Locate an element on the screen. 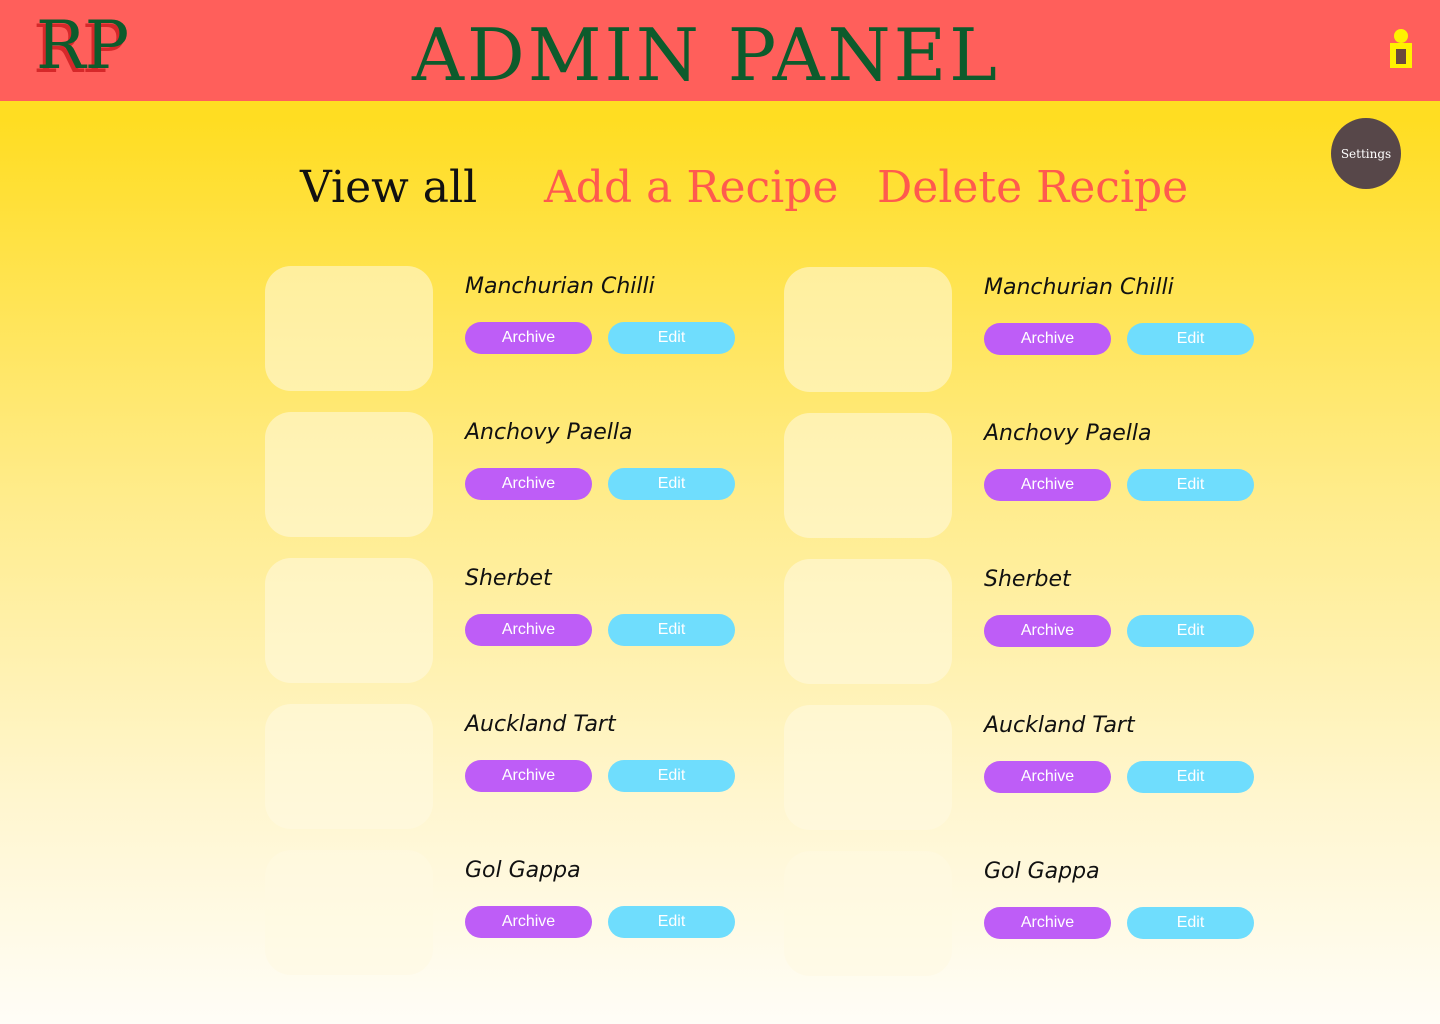 The width and height of the screenshot is (1440, 1024). header-bar: RP ADMIN PANEL is located at coordinates (720, 50).